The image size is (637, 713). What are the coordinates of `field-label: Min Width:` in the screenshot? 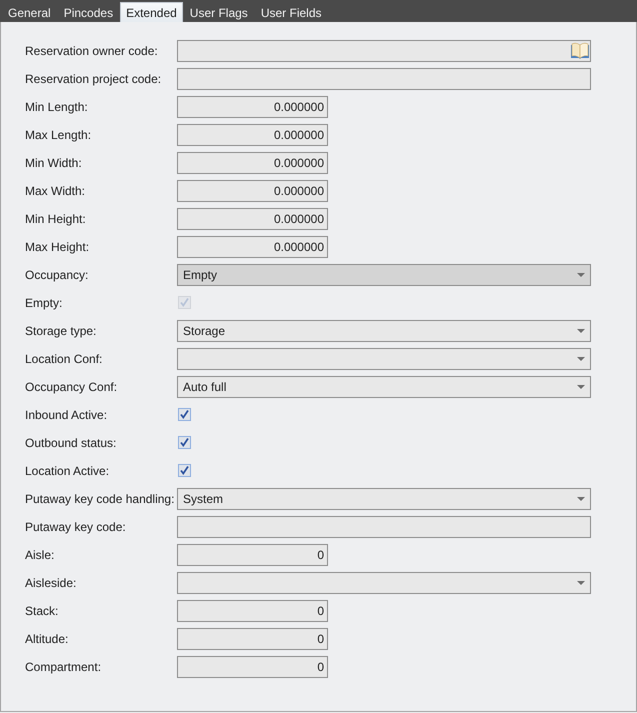 It's located at (54, 163).